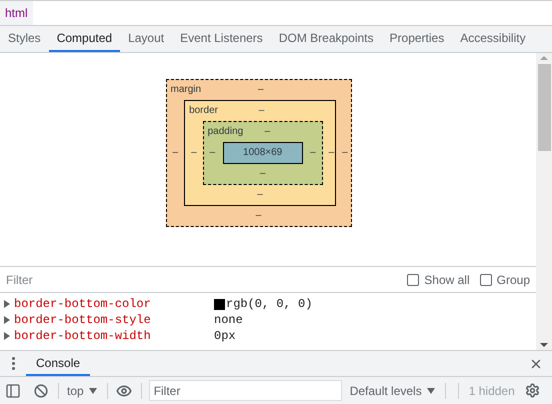 Image resolution: width=552 pixels, height=404 pixels. What do you see at coordinates (83, 320) in the screenshot?
I see `property-name: border-bottom-style` at bounding box center [83, 320].